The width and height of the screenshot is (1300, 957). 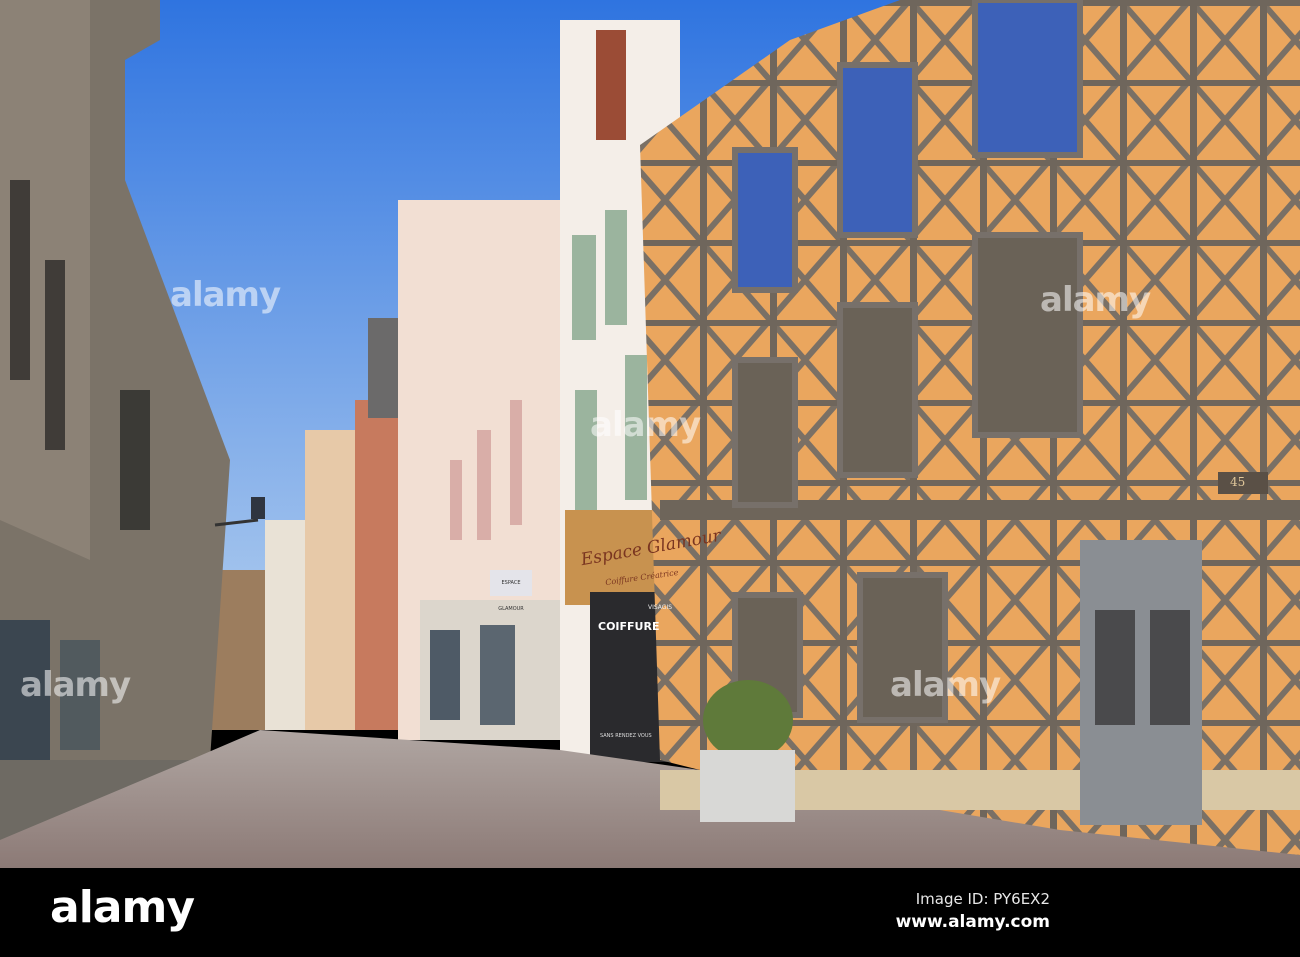 What do you see at coordinates (122, 907) in the screenshot?
I see `alamy-logo: alamy` at bounding box center [122, 907].